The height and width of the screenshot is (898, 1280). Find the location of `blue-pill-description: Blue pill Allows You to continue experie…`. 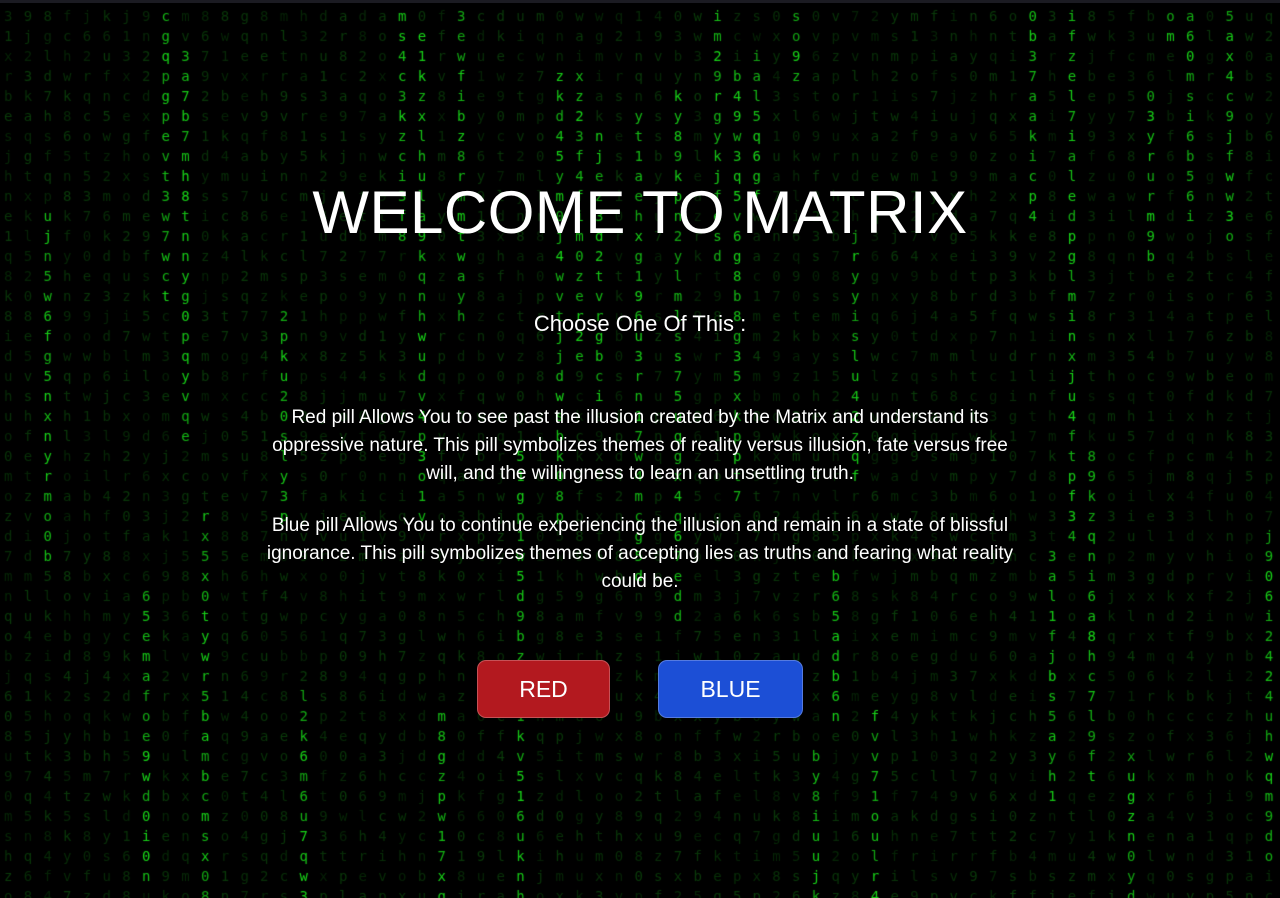

blue-pill-description: Blue pill Allows You to continue experie… is located at coordinates (640, 553).